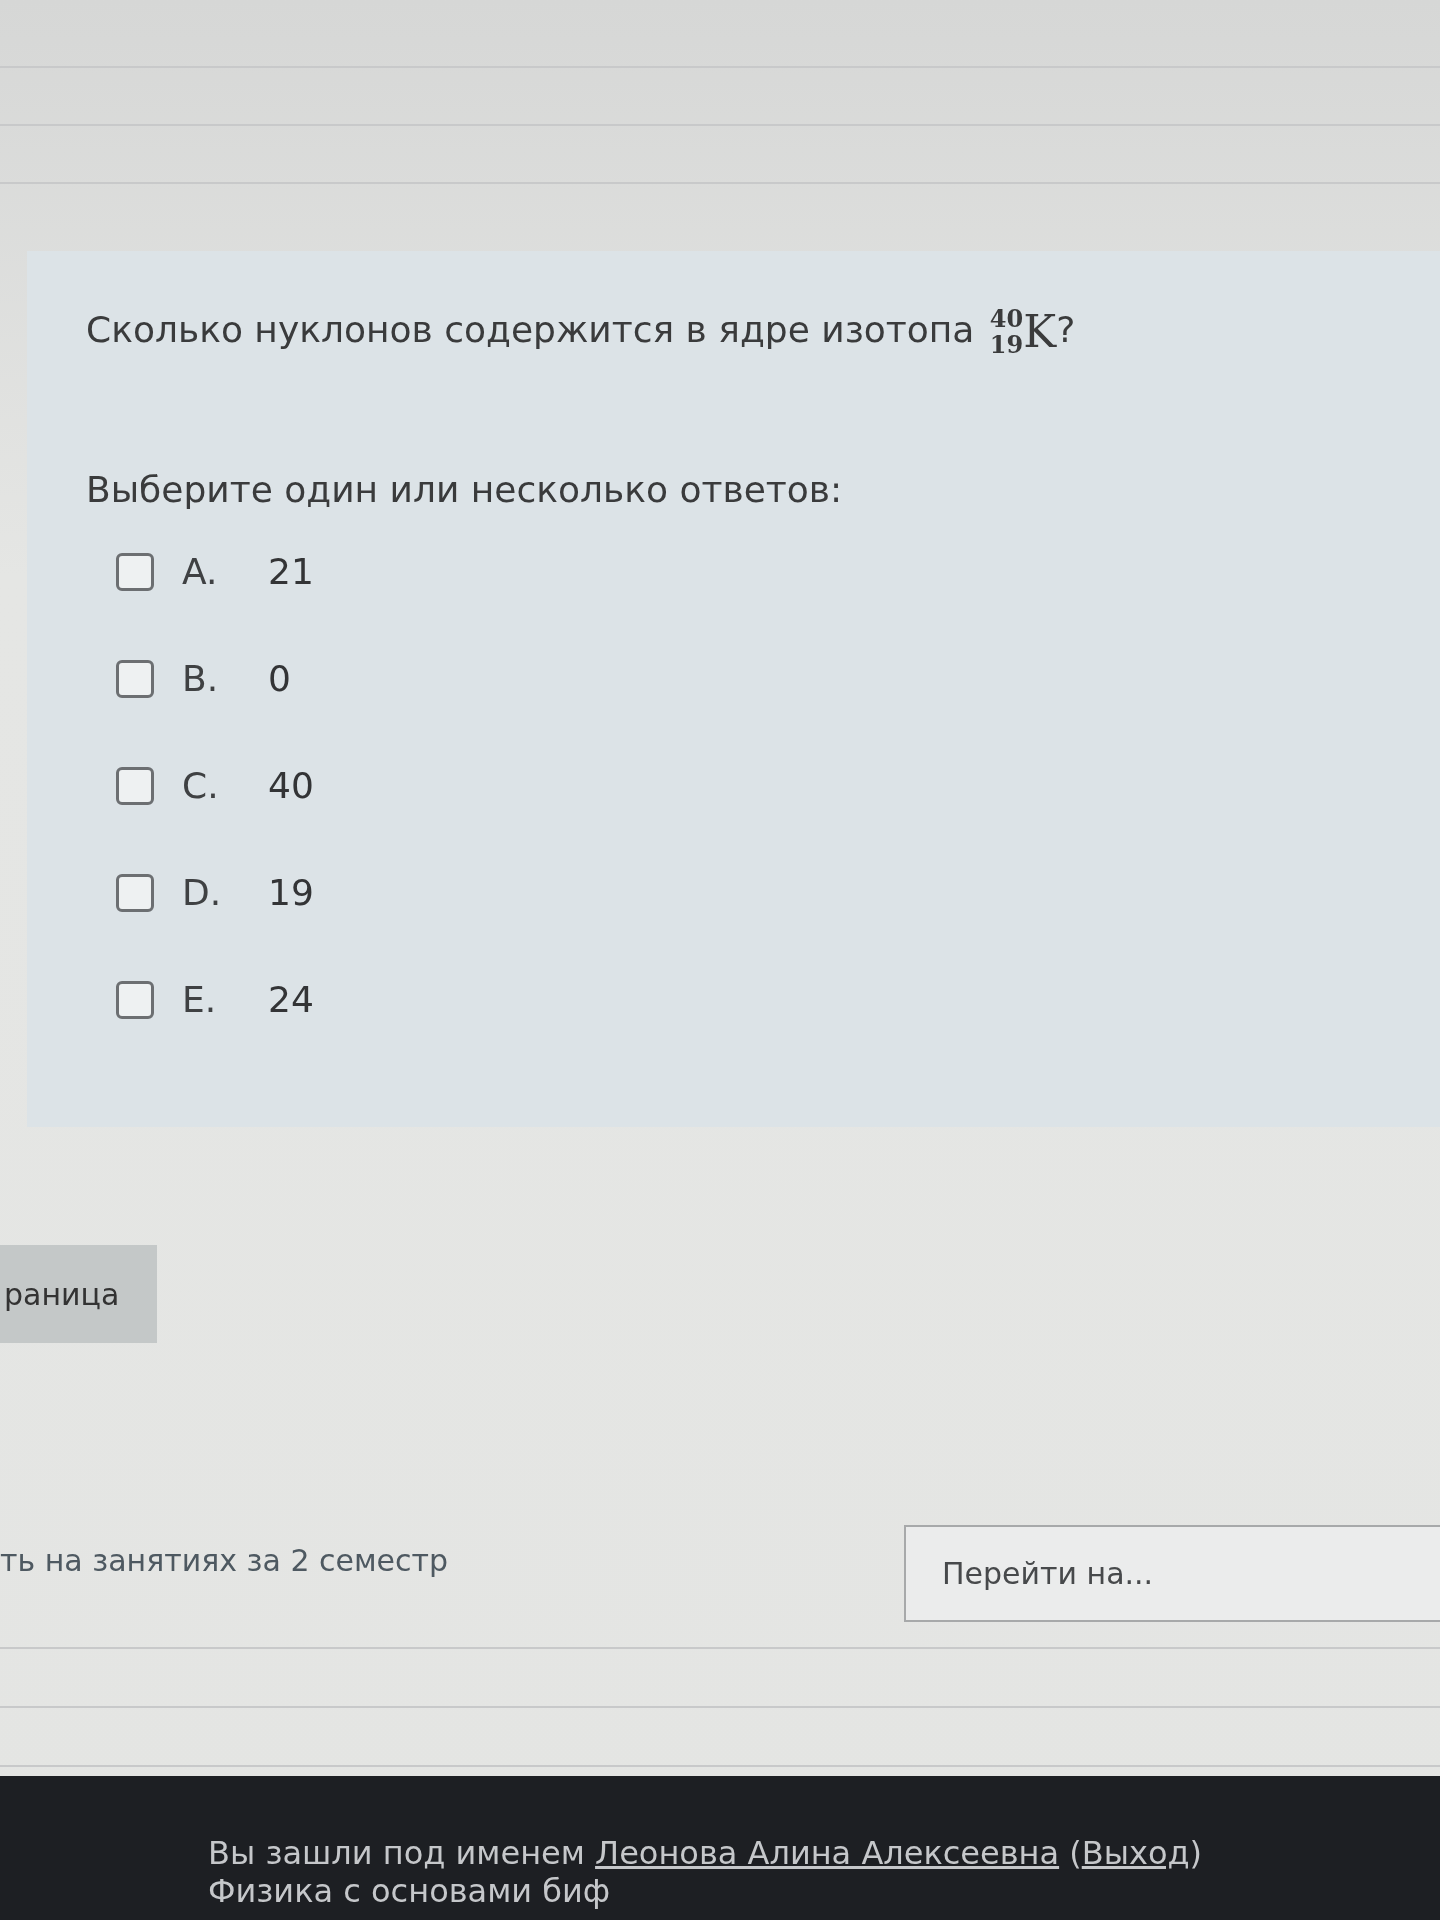  What do you see at coordinates (201, 785) in the screenshot?
I see `option-letter: C.` at bounding box center [201, 785].